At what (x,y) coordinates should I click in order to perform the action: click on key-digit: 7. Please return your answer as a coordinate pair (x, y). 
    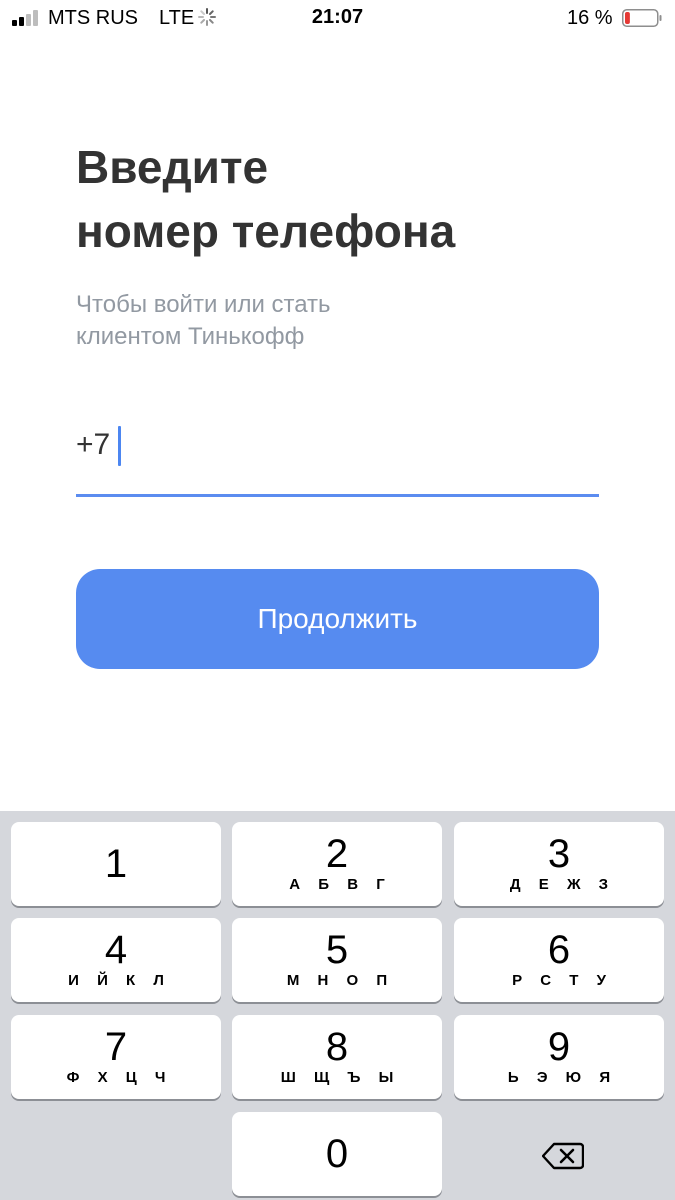
    Looking at the image, I should click on (116, 1047).